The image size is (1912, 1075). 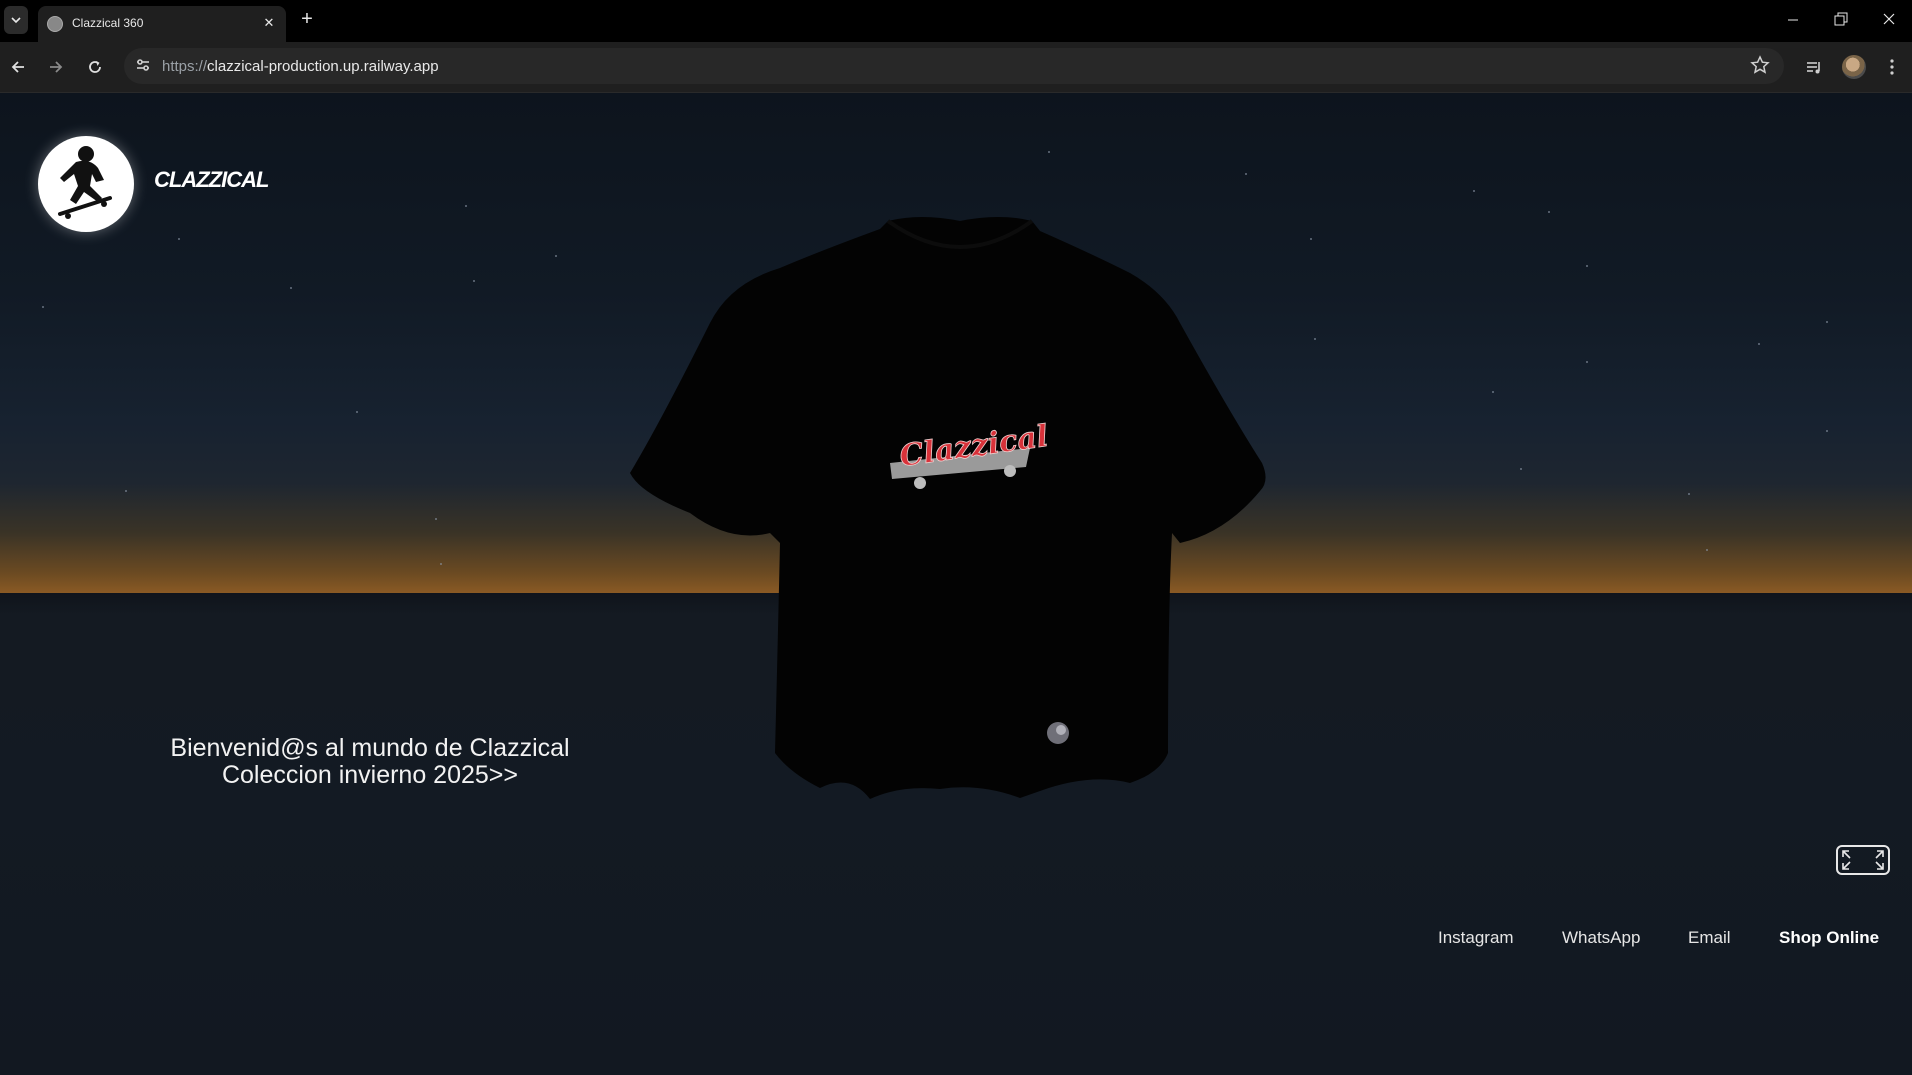 What do you see at coordinates (55, 24) in the screenshot?
I see `globe-icon` at bounding box center [55, 24].